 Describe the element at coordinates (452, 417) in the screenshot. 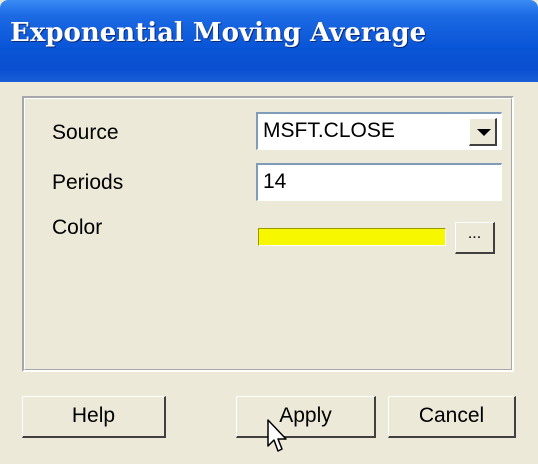

I see `cancel-button: Cancel` at that location.